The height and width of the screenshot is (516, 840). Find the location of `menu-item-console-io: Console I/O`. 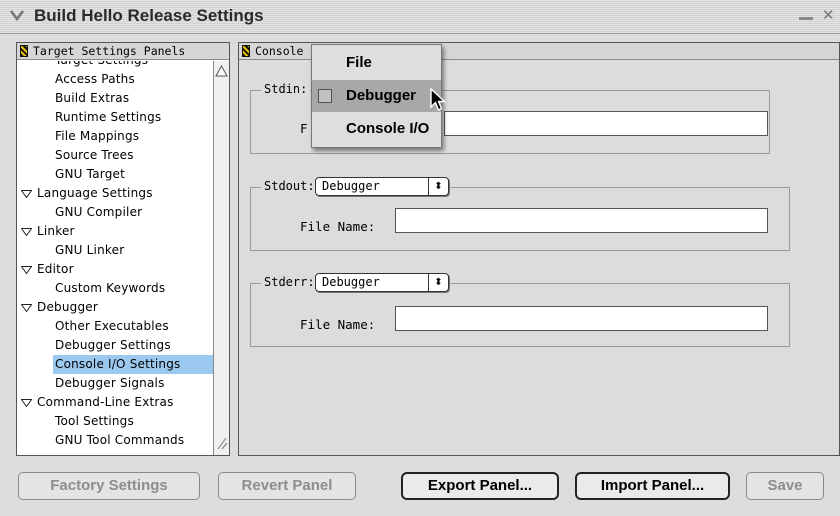

menu-item-console-io: Console I/O is located at coordinates (376, 129).